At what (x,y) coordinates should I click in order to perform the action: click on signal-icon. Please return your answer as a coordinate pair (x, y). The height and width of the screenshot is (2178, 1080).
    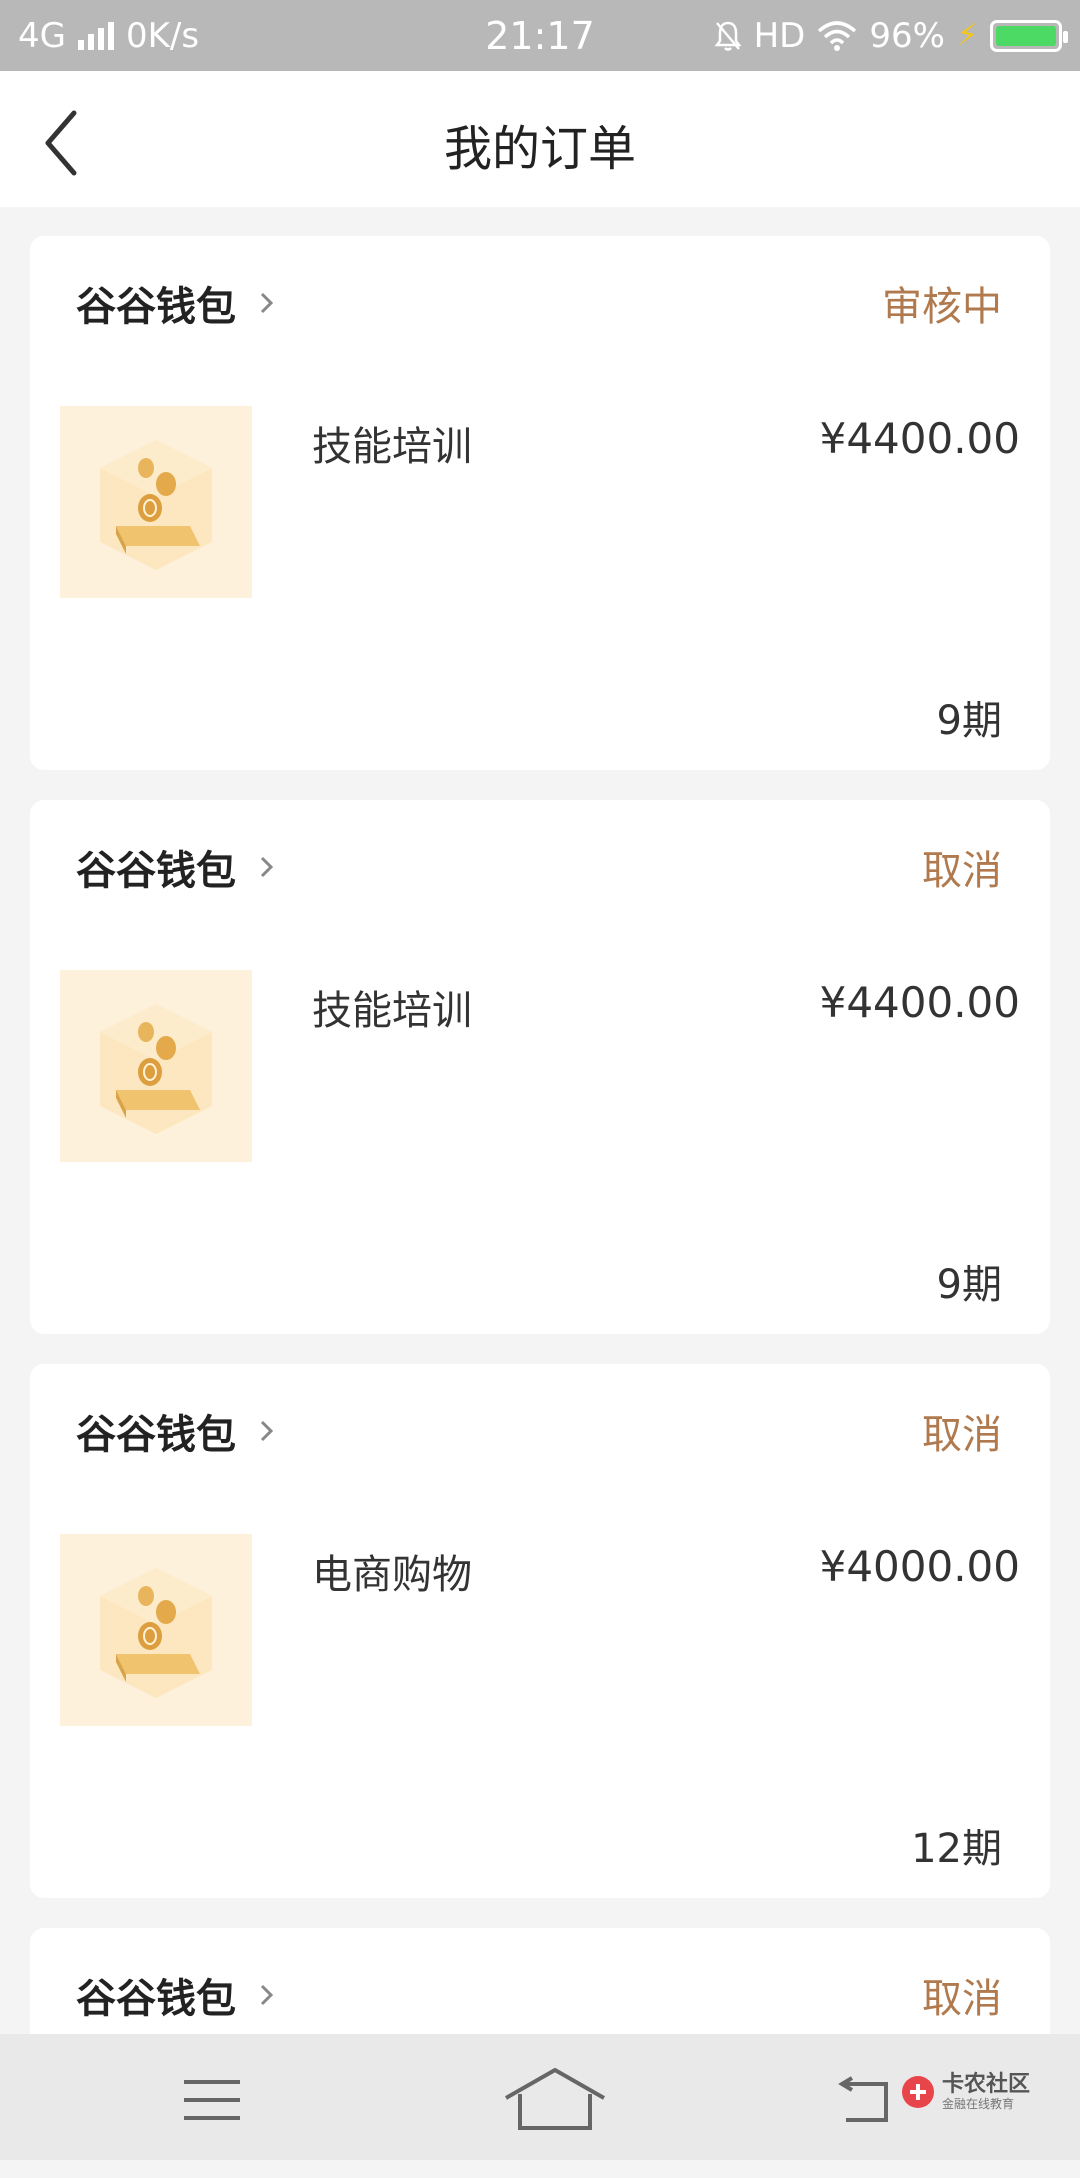
    Looking at the image, I should click on (95, 35).